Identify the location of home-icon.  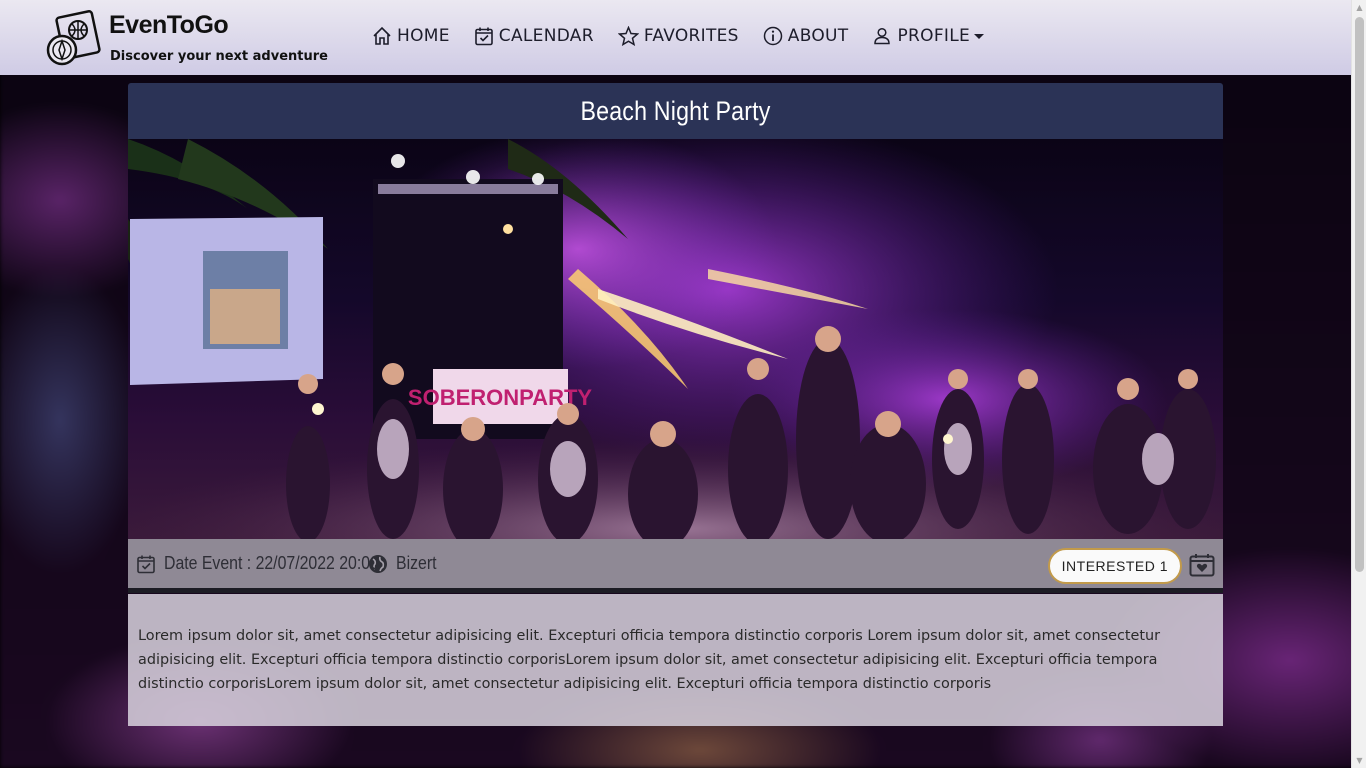
(382, 35).